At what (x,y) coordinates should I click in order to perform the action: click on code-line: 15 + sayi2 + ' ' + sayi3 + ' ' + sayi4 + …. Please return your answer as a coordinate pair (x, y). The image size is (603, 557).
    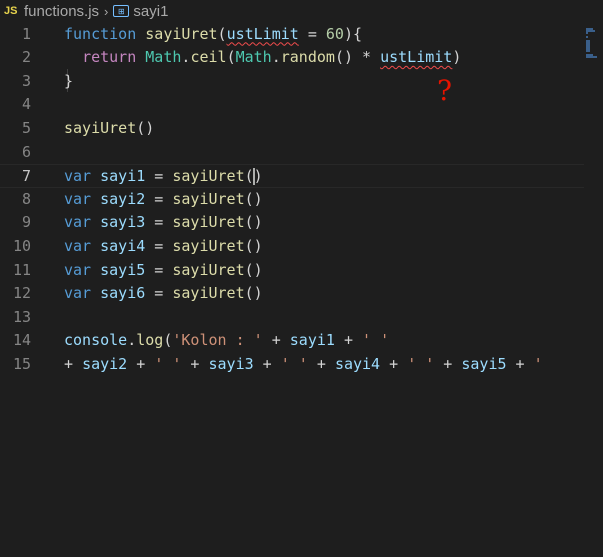
    Looking at the image, I should click on (292, 365).